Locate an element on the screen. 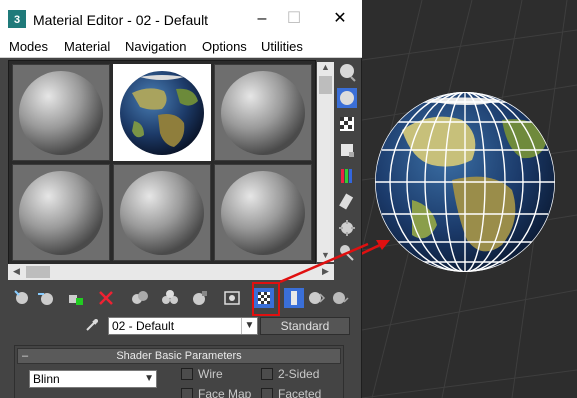  uv-tiling-icon is located at coordinates (347, 150).